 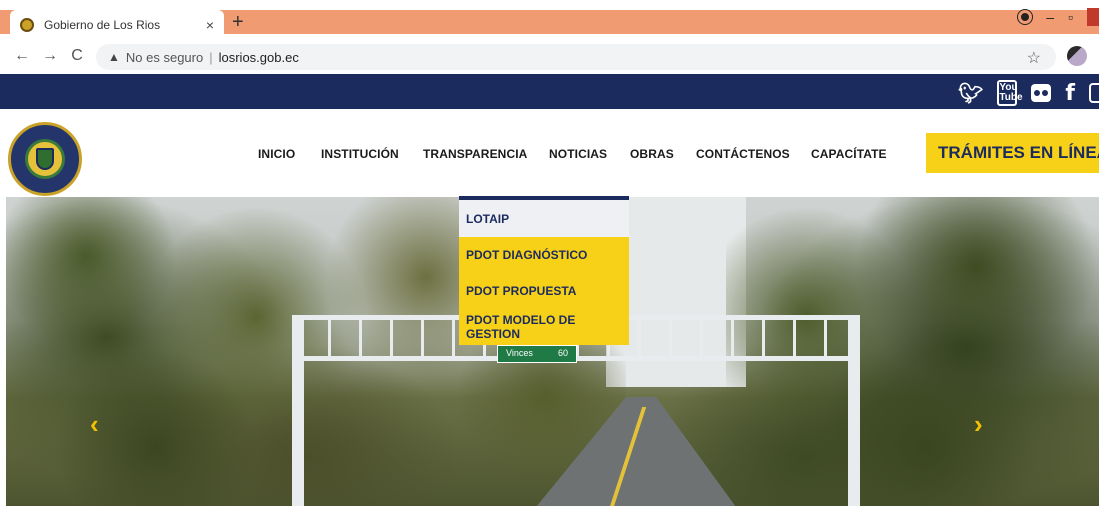 What do you see at coordinates (652, 154) in the screenshot?
I see `nav-obras: OBRAS` at bounding box center [652, 154].